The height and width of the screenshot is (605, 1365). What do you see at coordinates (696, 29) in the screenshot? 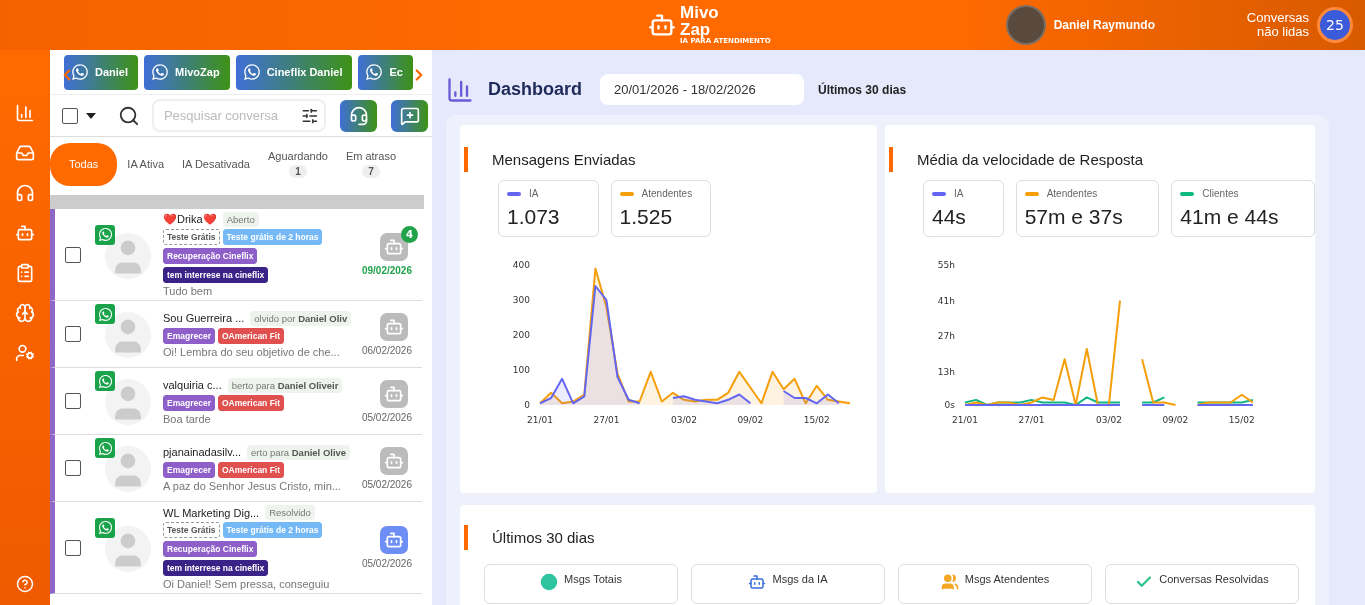
I see `logo-text: Zap` at bounding box center [696, 29].